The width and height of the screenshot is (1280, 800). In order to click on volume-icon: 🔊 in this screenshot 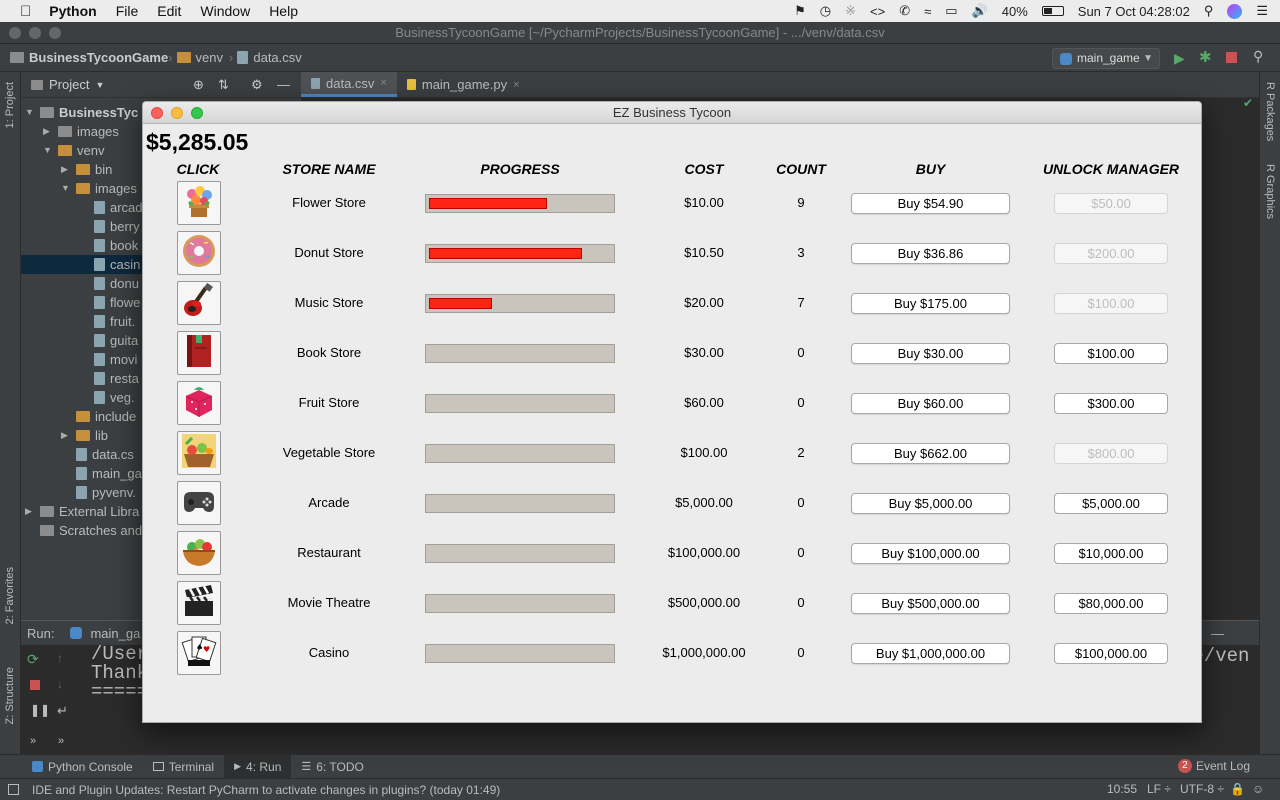, I will do `click(980, 11)`.